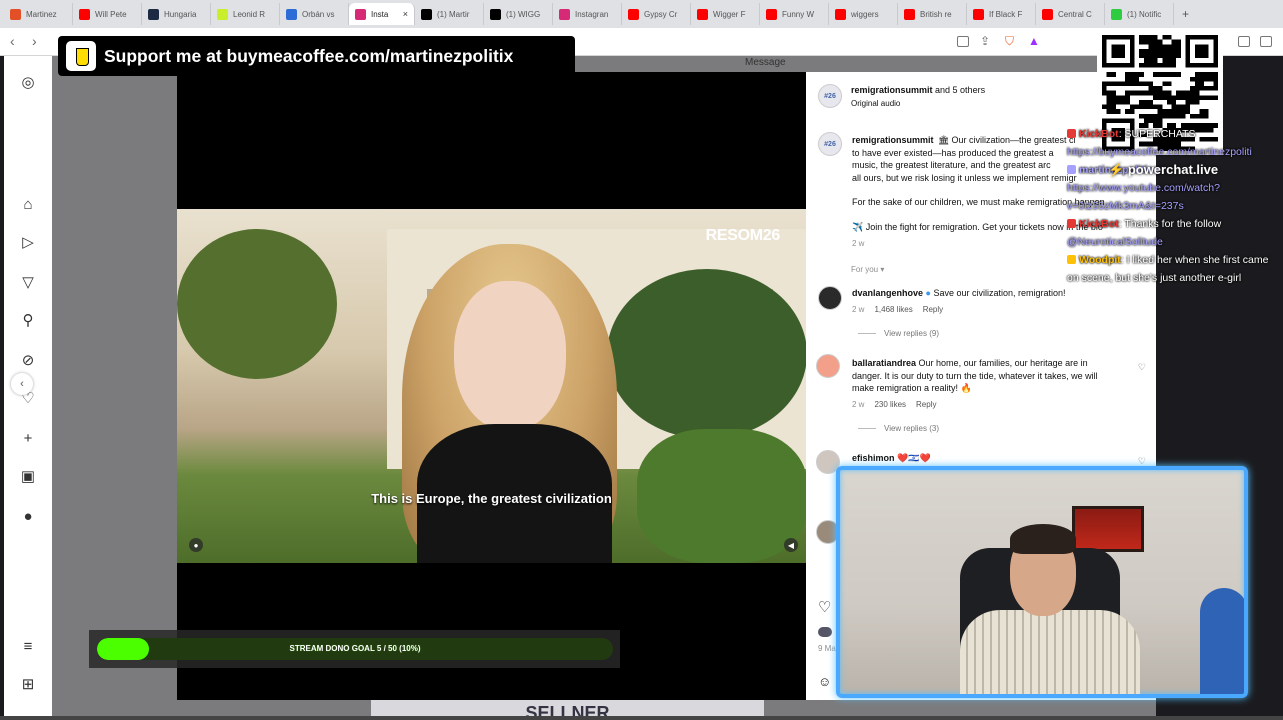 This screenshot has height=720, width=1283. I want to click on post-author-avatar: #26, so click(830, 96).